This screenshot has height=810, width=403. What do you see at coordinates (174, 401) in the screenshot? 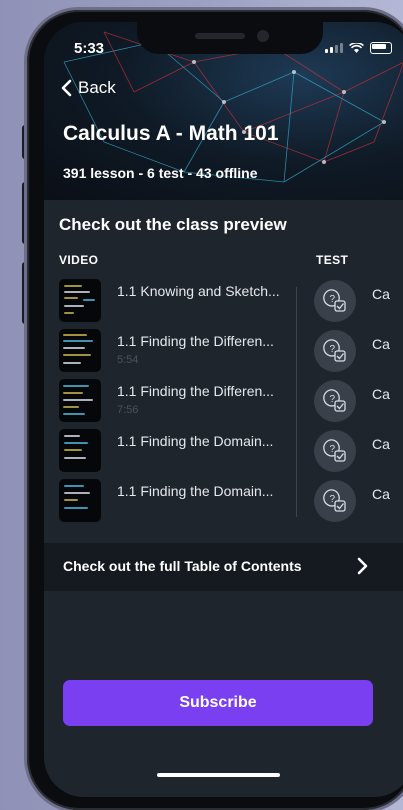
I see `video-list-item: 1.1 Finding the Differen... 7:56` at bounding box center [174, 401].